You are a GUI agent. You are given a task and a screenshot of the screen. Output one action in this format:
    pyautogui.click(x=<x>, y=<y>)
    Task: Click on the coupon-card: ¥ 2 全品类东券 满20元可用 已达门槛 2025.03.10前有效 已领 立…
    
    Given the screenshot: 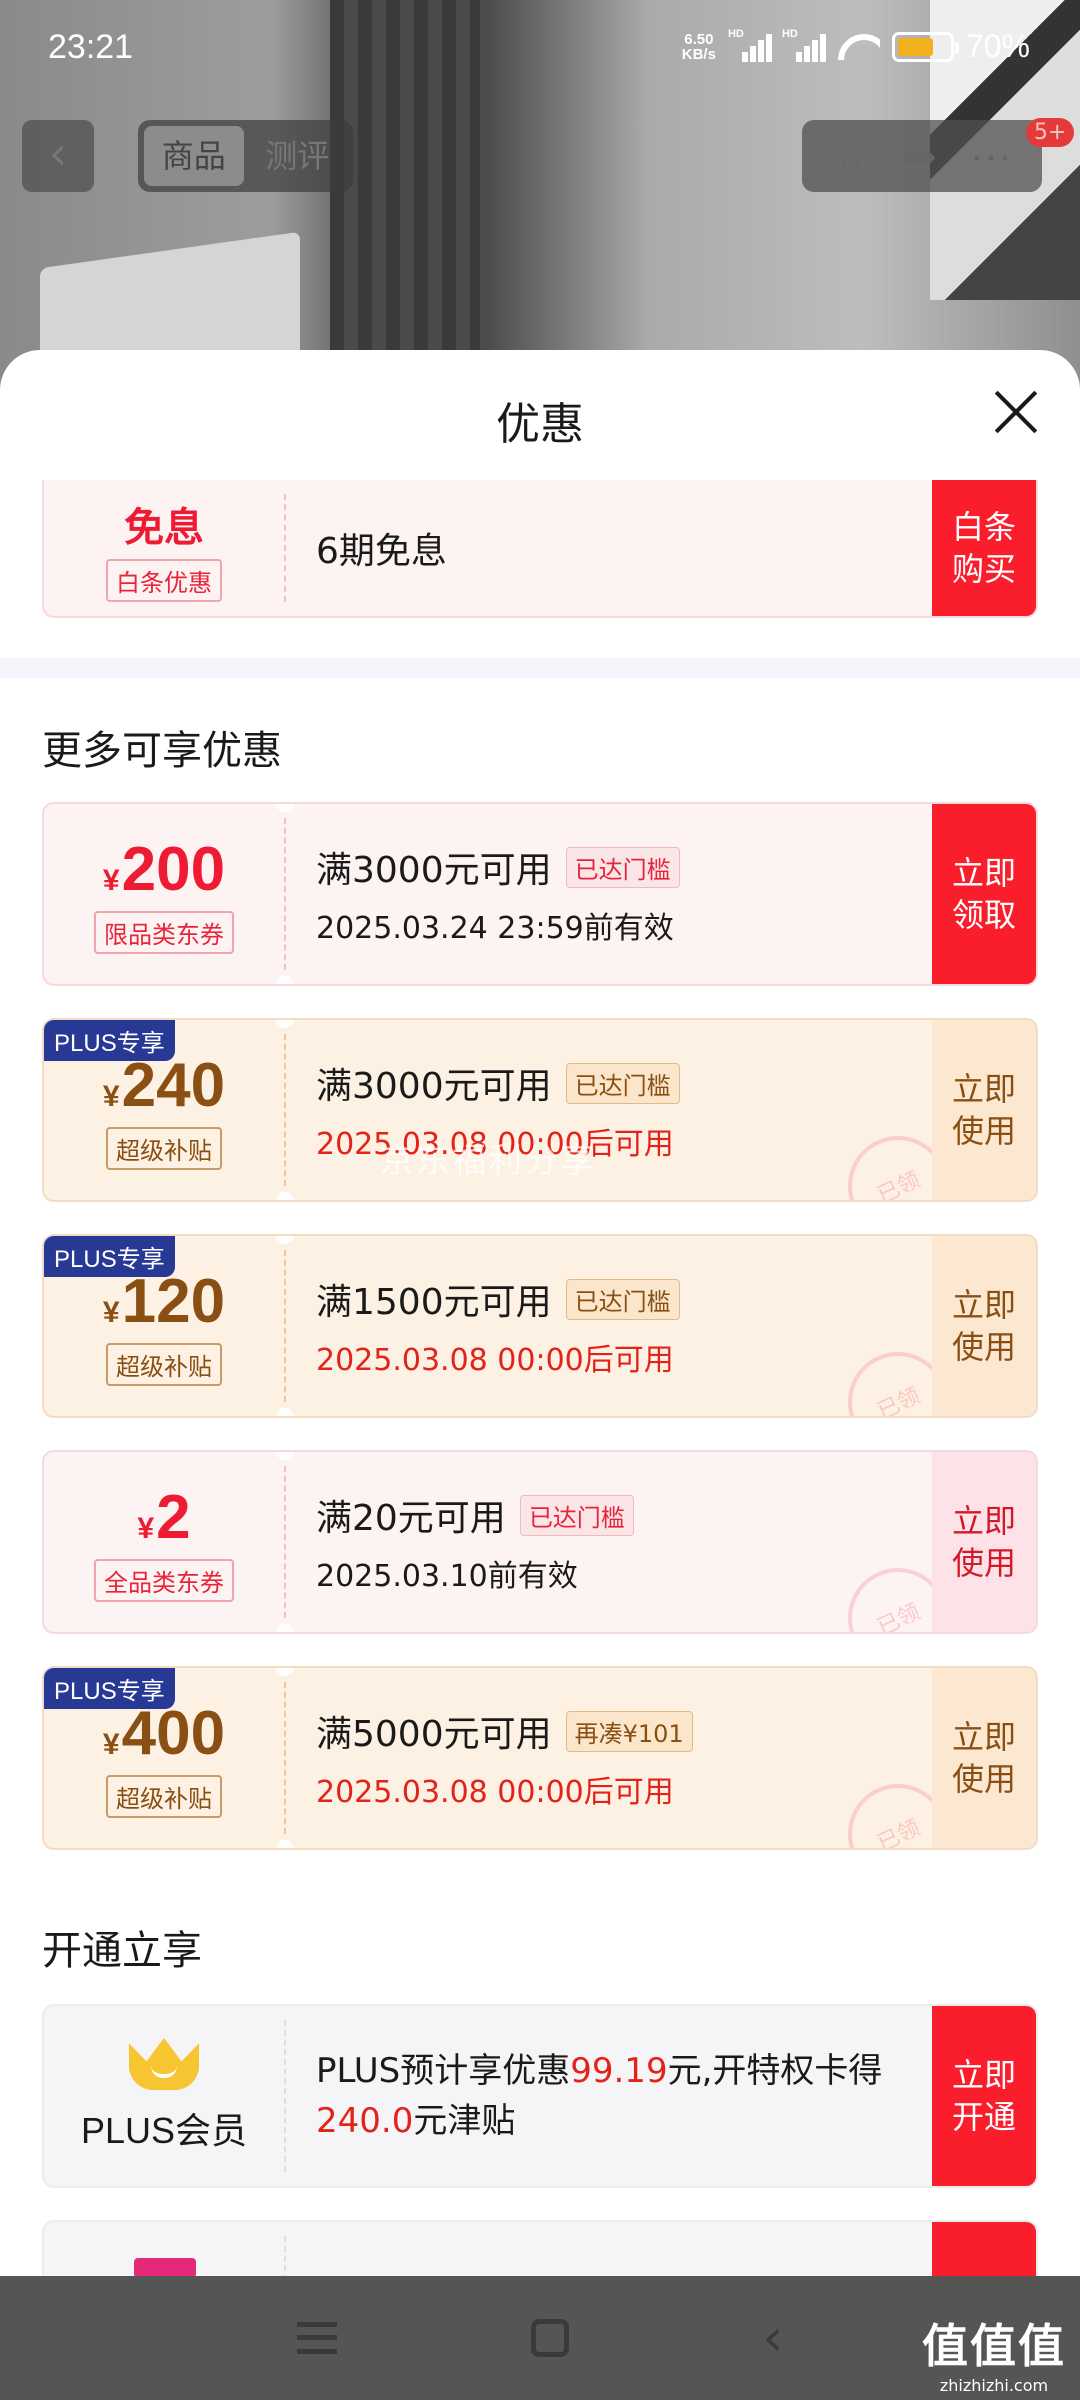 What is the action you would take?
    pyautogui.click(x=540, y=1542)
    